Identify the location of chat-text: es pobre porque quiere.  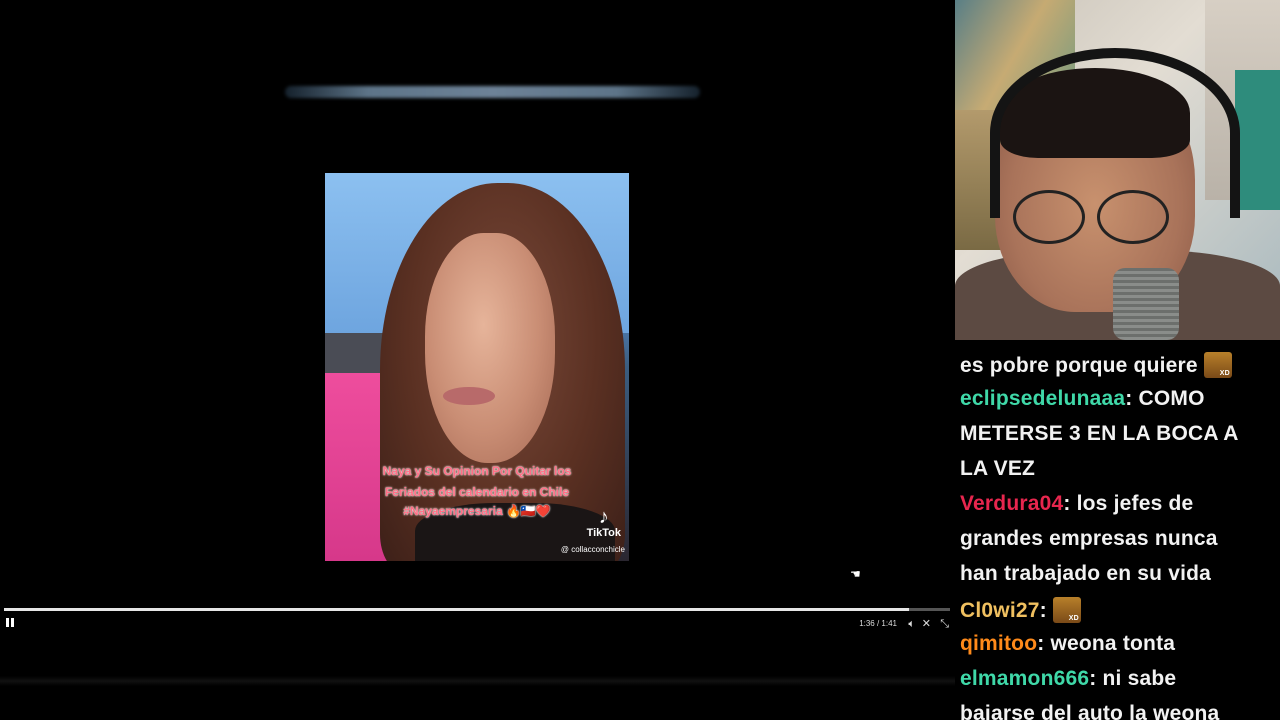
(1079, 365).